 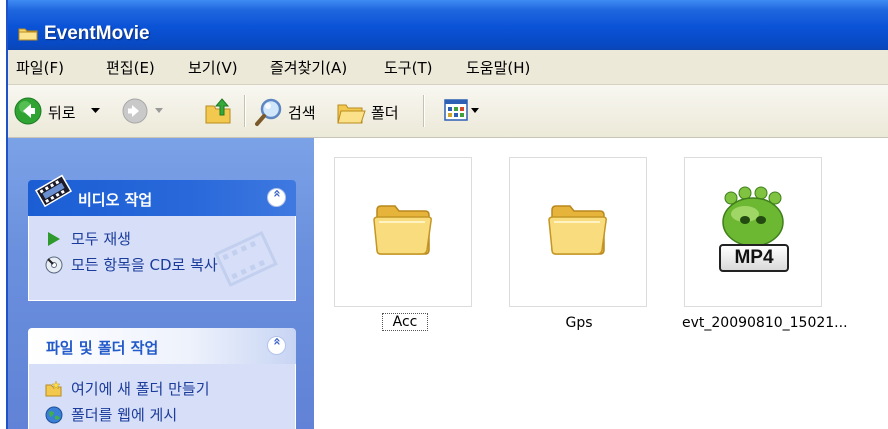 I want to click on back-arrow-icon, so click(x=28, y=111).